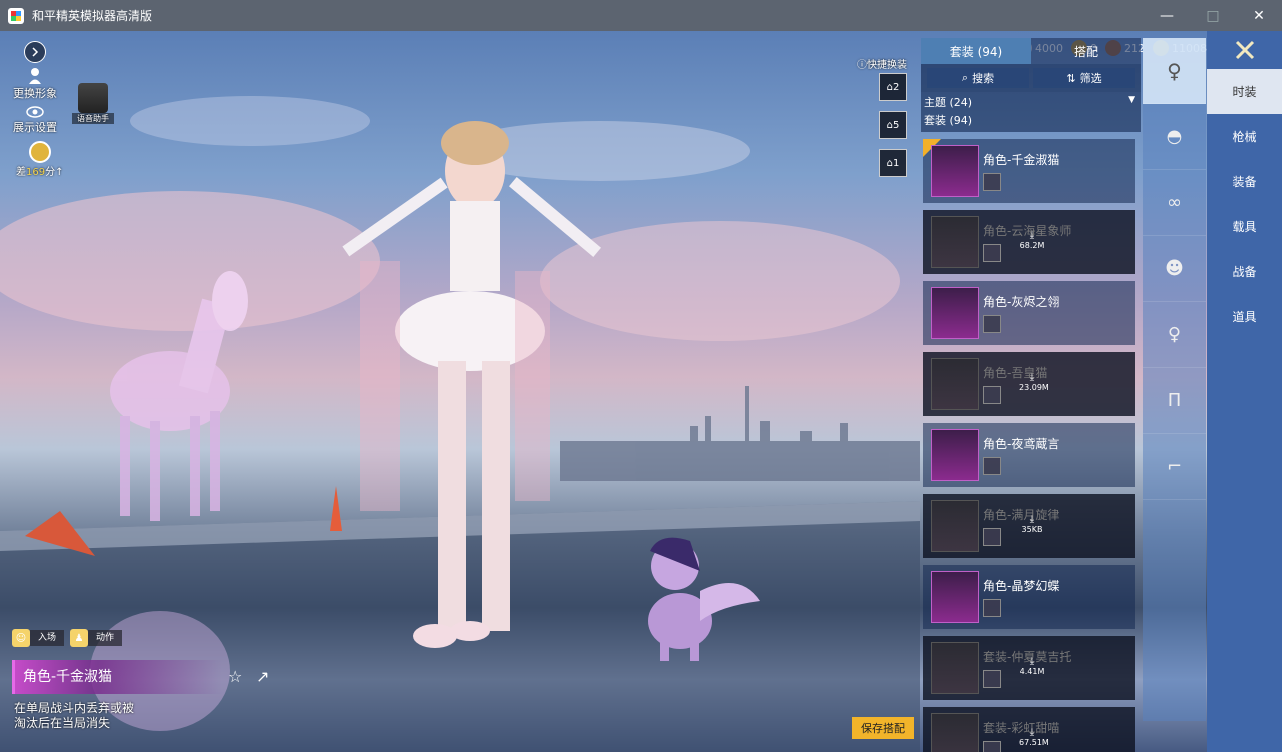 The height and width of the screenshot is (752, 1282). Describe the element at coordinates (1174, 335) in the screenshot. I see `slot-outfit: ♀` at that location.